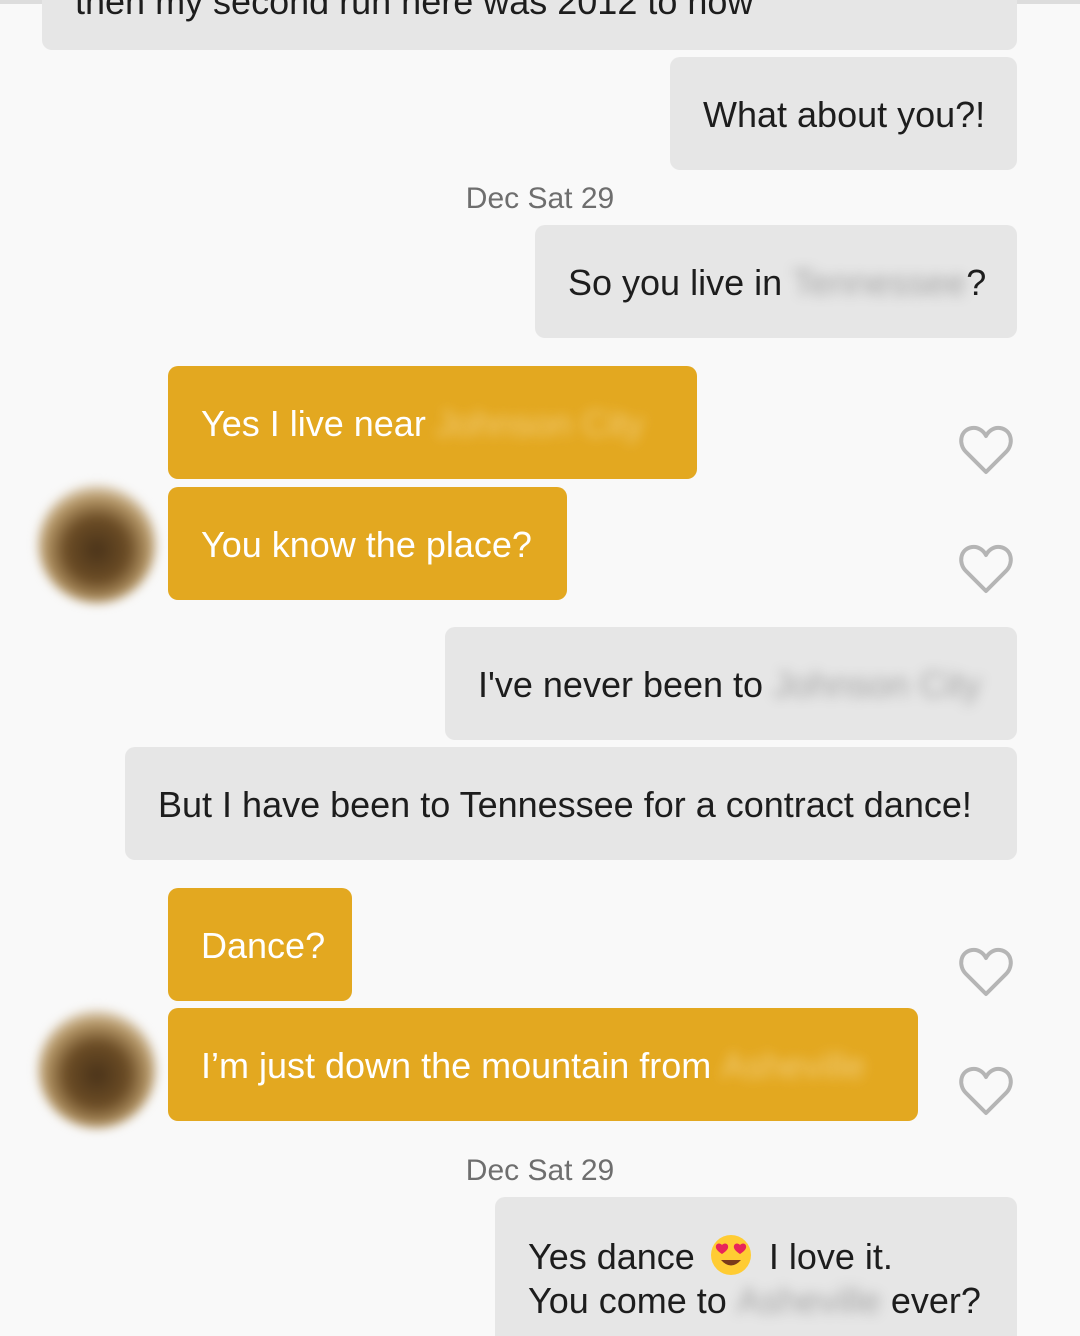 The width and height of the screenshot is (1080, 1336). I want to click on message-text: You know the place?, so click(366, 544).